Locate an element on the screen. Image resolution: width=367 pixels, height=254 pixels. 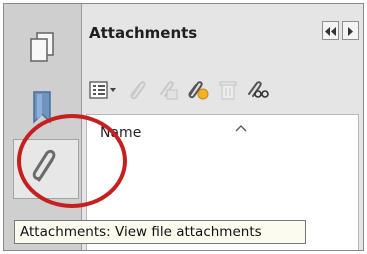
attachments-nav-button is located at coordinates (46, 169).